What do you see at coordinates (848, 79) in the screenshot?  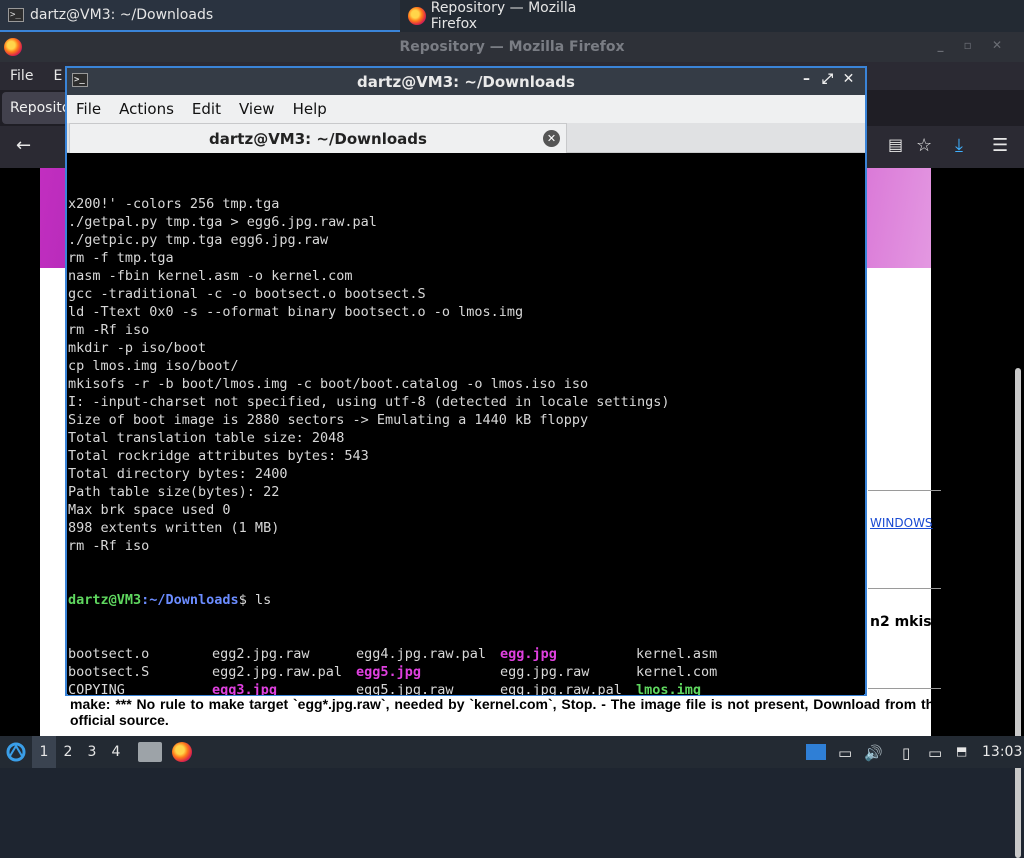 I see `close-icon: ✕` at bounding box center [848, 79].